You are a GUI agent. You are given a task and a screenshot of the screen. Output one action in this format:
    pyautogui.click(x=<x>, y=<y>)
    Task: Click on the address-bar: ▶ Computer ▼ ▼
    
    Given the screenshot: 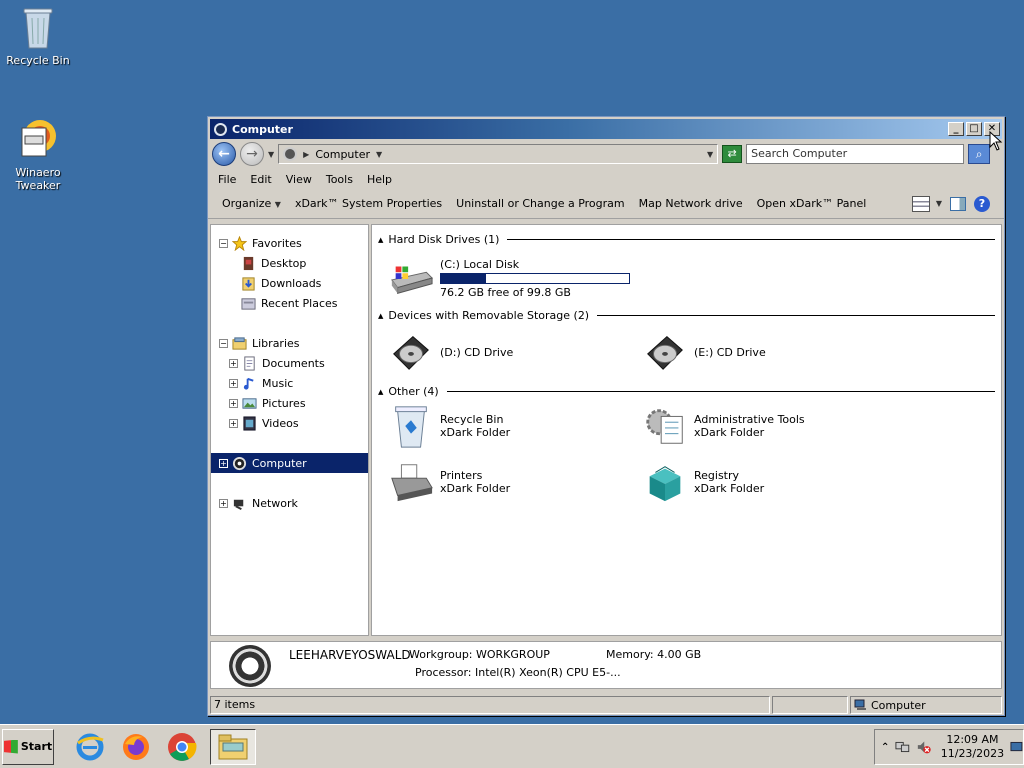 What is the action you would take?
    pyautogui.click(x=498, y=154)
    